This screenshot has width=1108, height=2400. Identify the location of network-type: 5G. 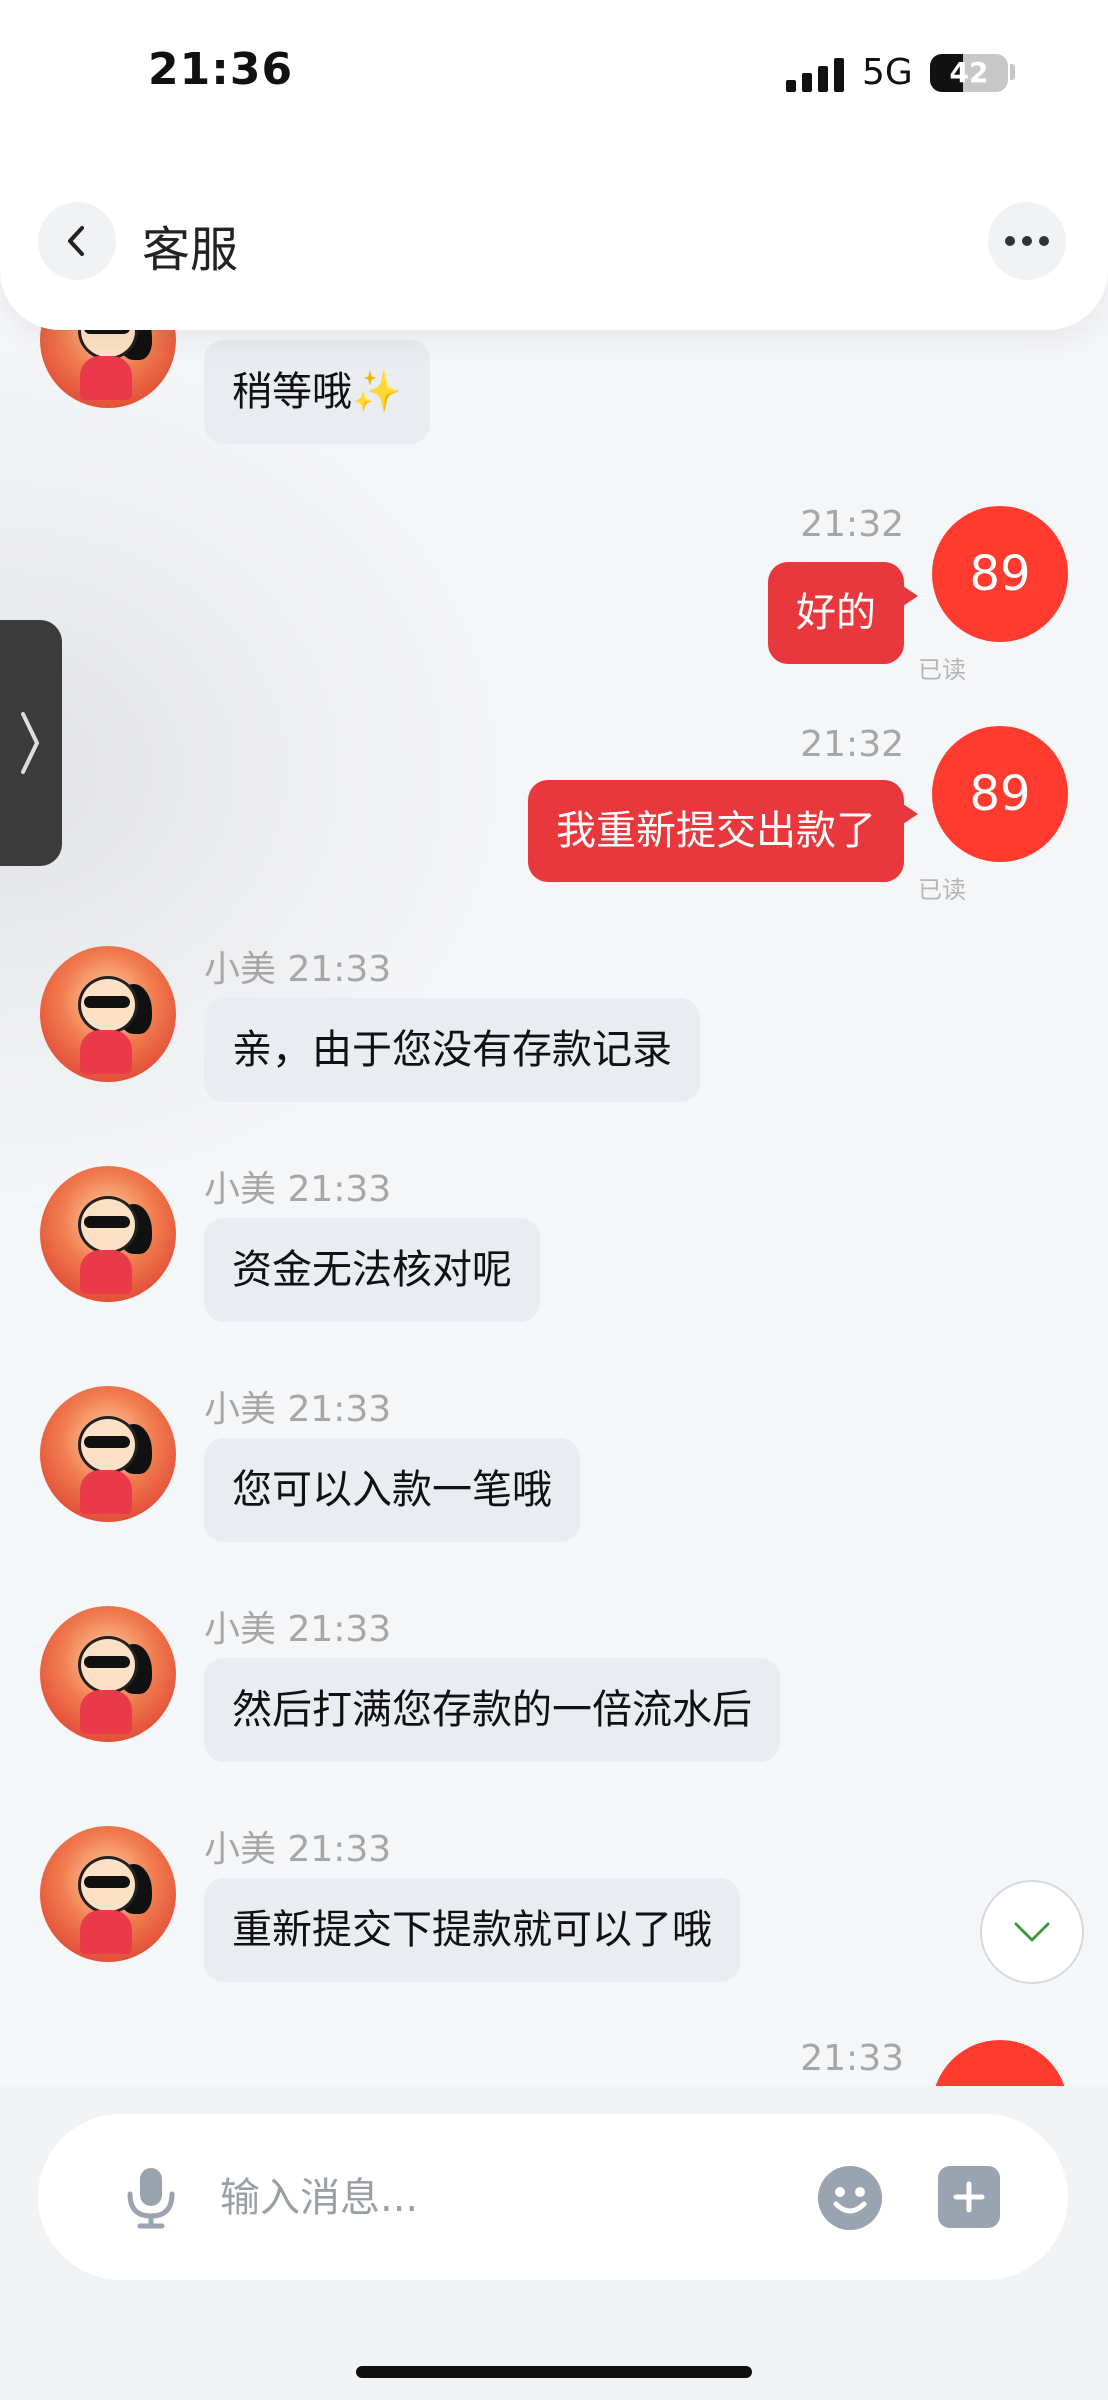
(887, 72).